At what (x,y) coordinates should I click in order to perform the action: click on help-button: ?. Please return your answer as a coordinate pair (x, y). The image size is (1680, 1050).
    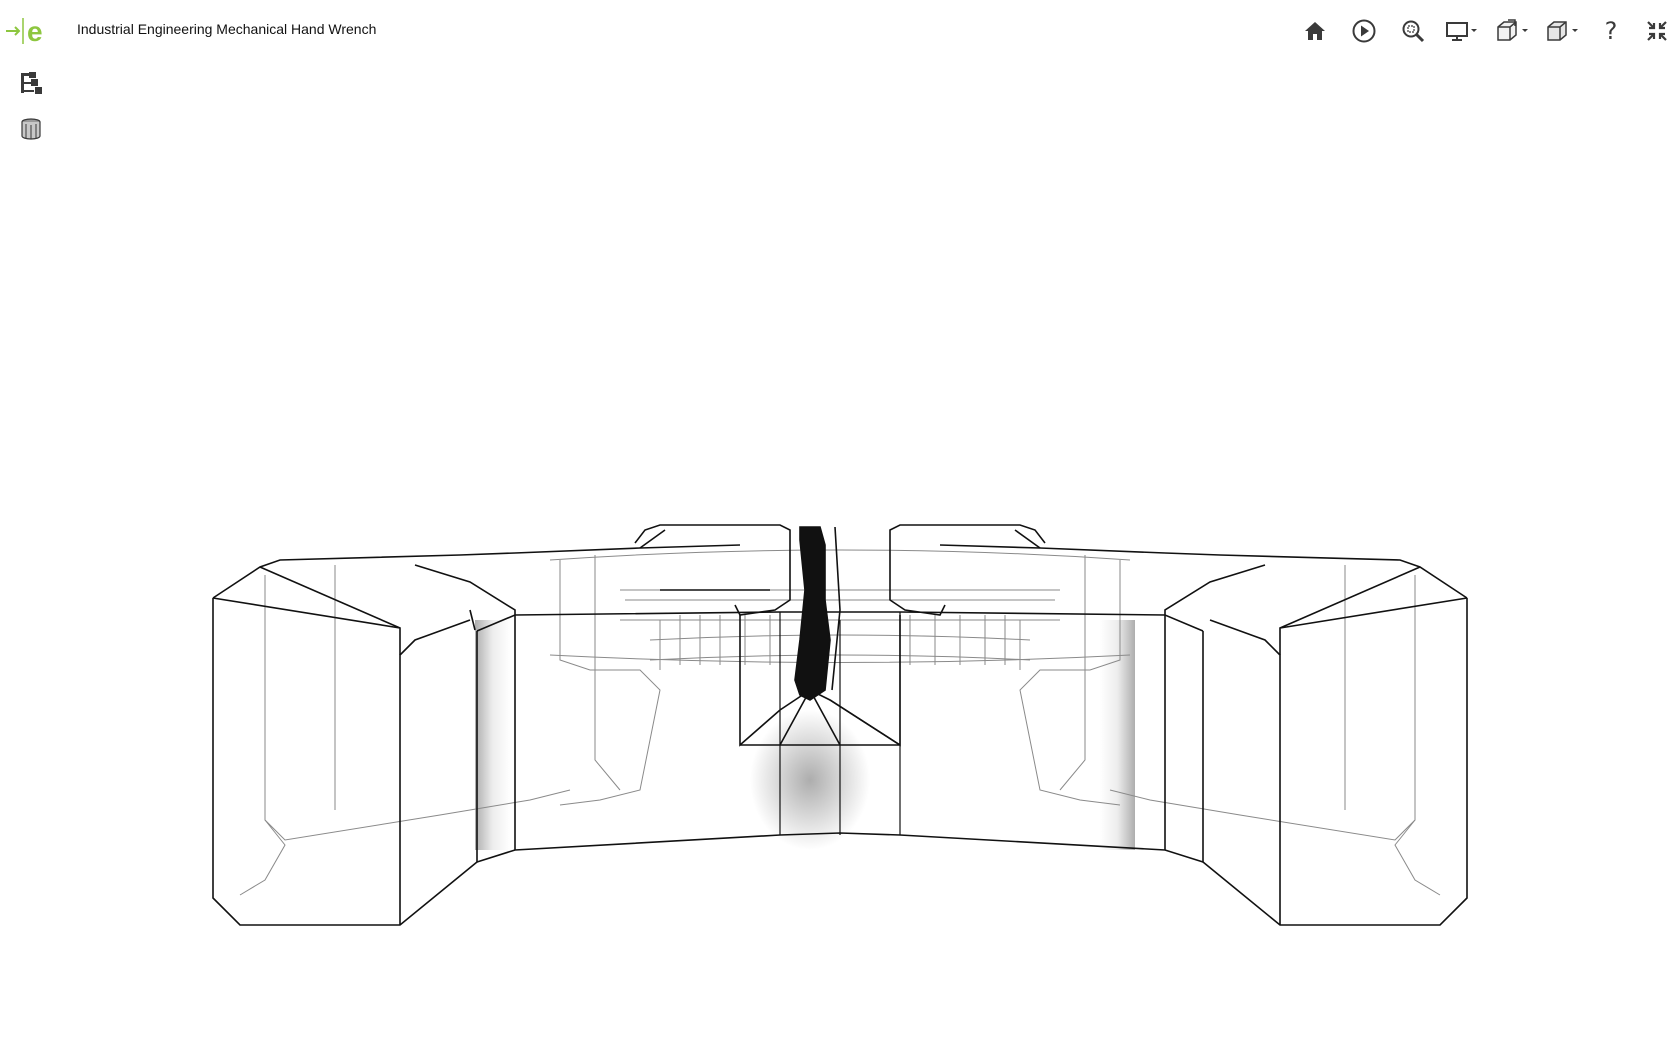
    Looking at the image, I should click on (1611, 31).